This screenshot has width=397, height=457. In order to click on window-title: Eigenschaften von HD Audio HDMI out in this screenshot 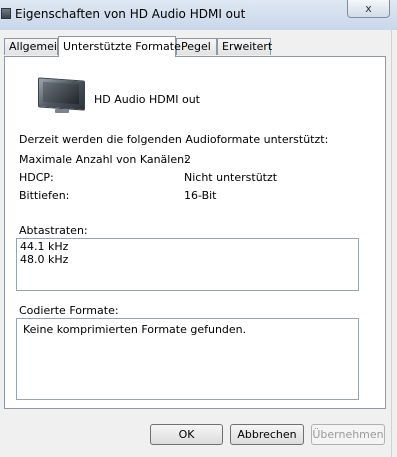, I will do `click(130, 14)`.